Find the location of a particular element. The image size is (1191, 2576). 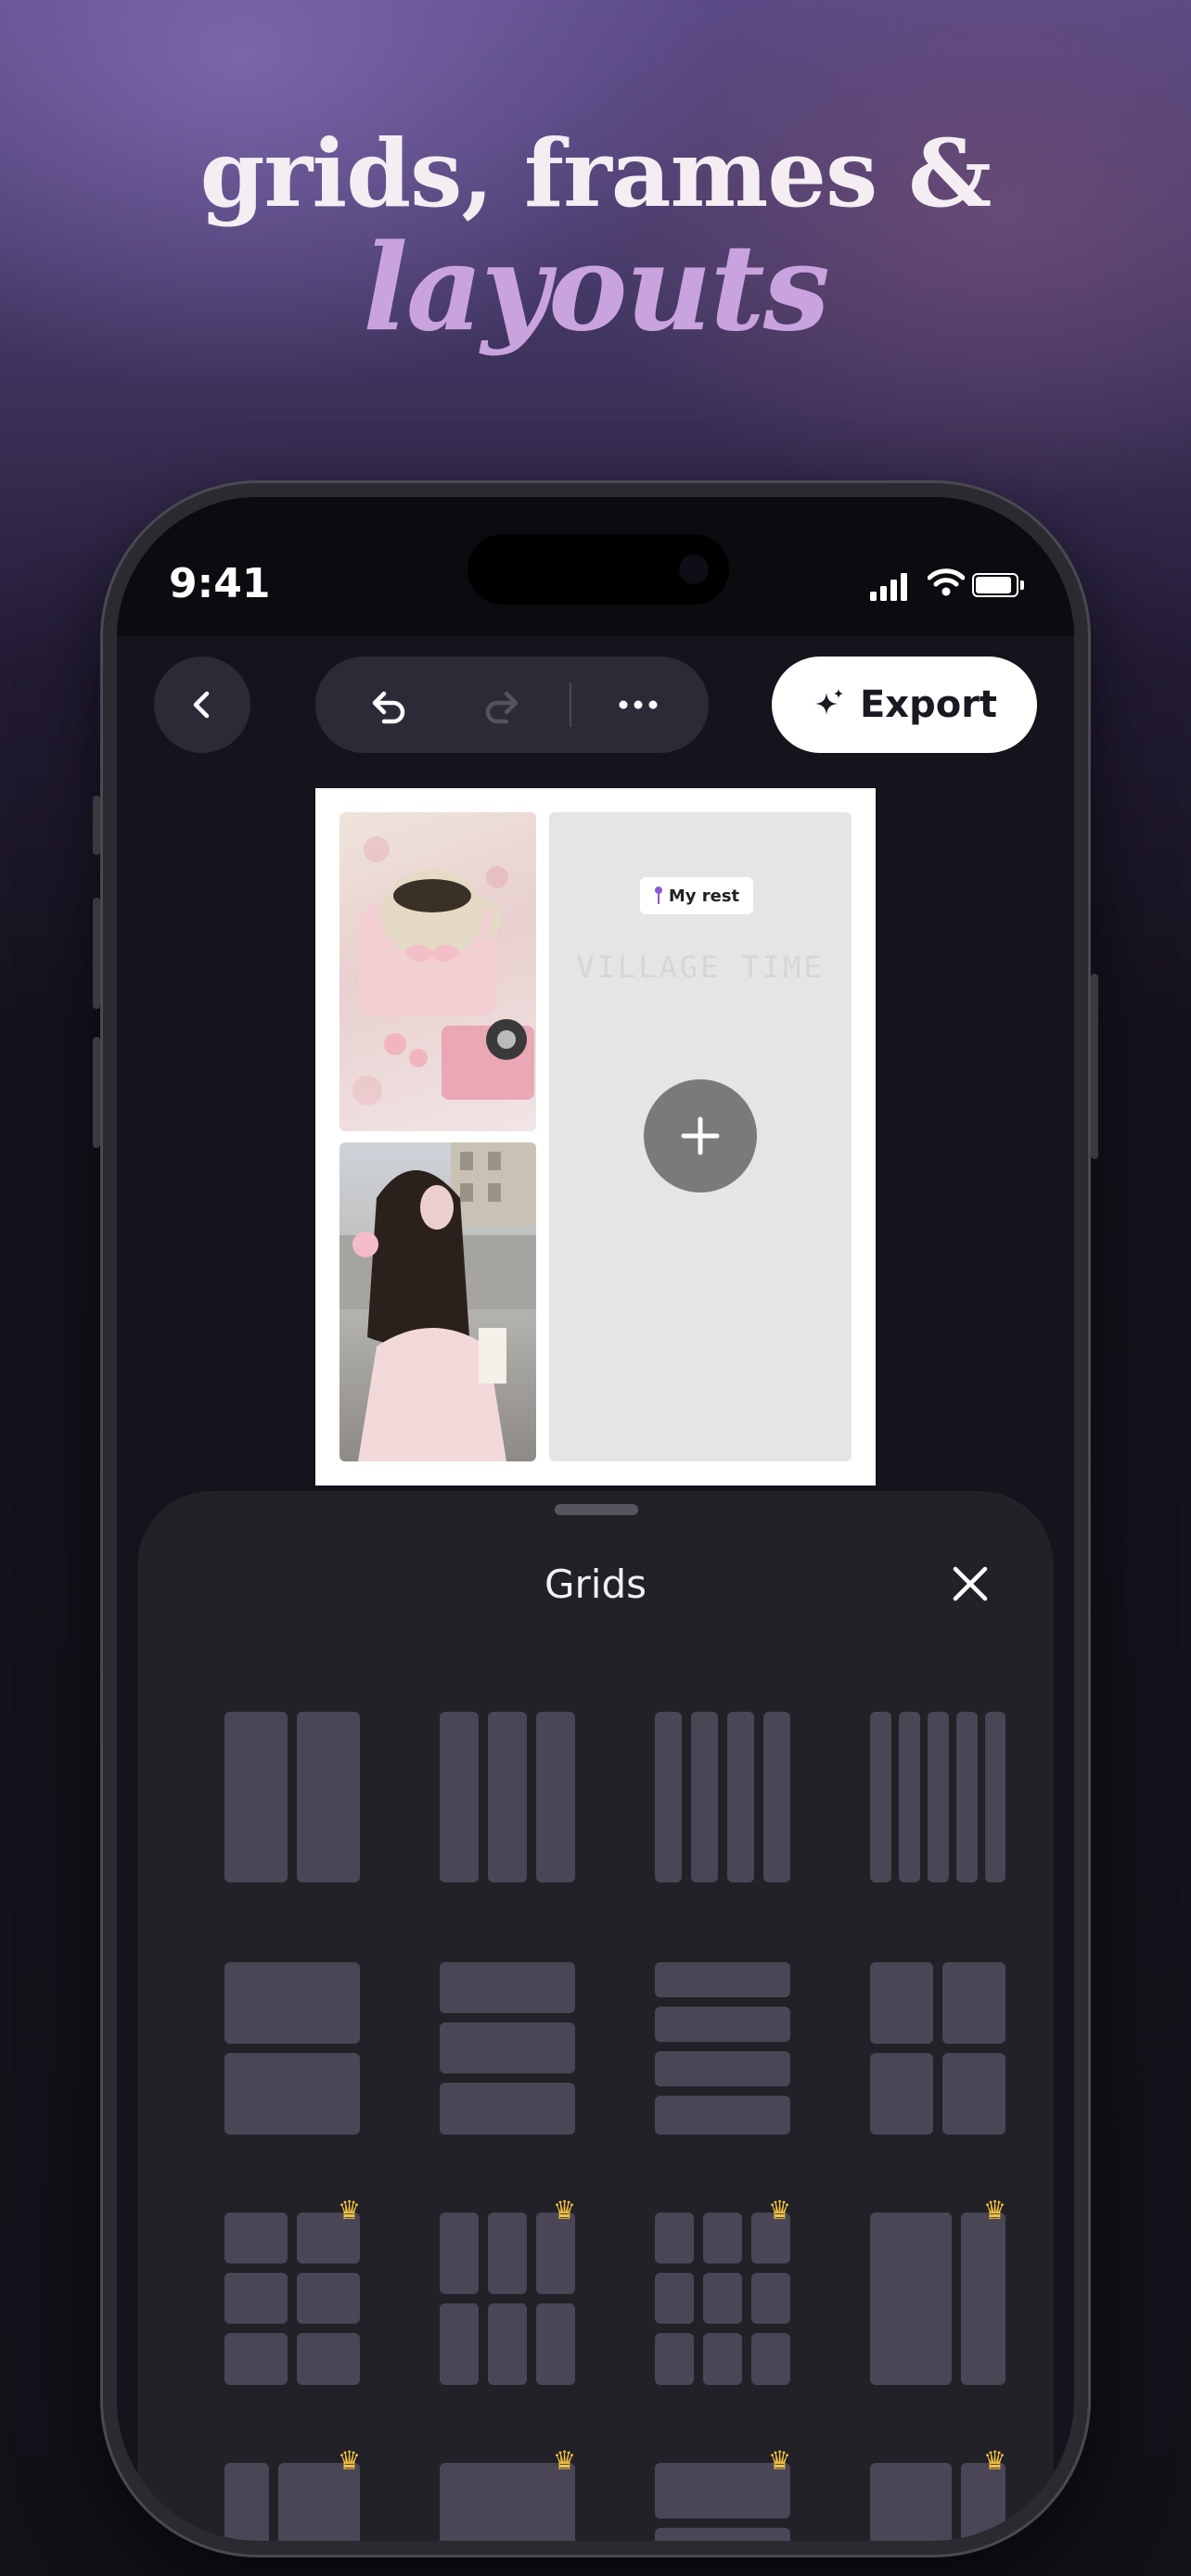

redo-button is located at coordinates (503, 705).